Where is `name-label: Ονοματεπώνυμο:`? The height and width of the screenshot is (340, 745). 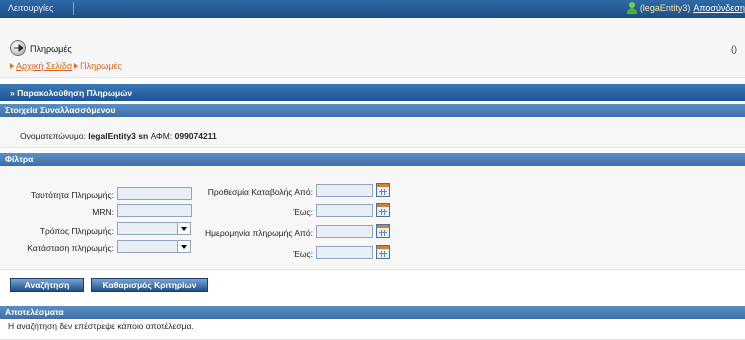
name-label: Ονοματεπώνυμο: is located at coordinates (53, 136).